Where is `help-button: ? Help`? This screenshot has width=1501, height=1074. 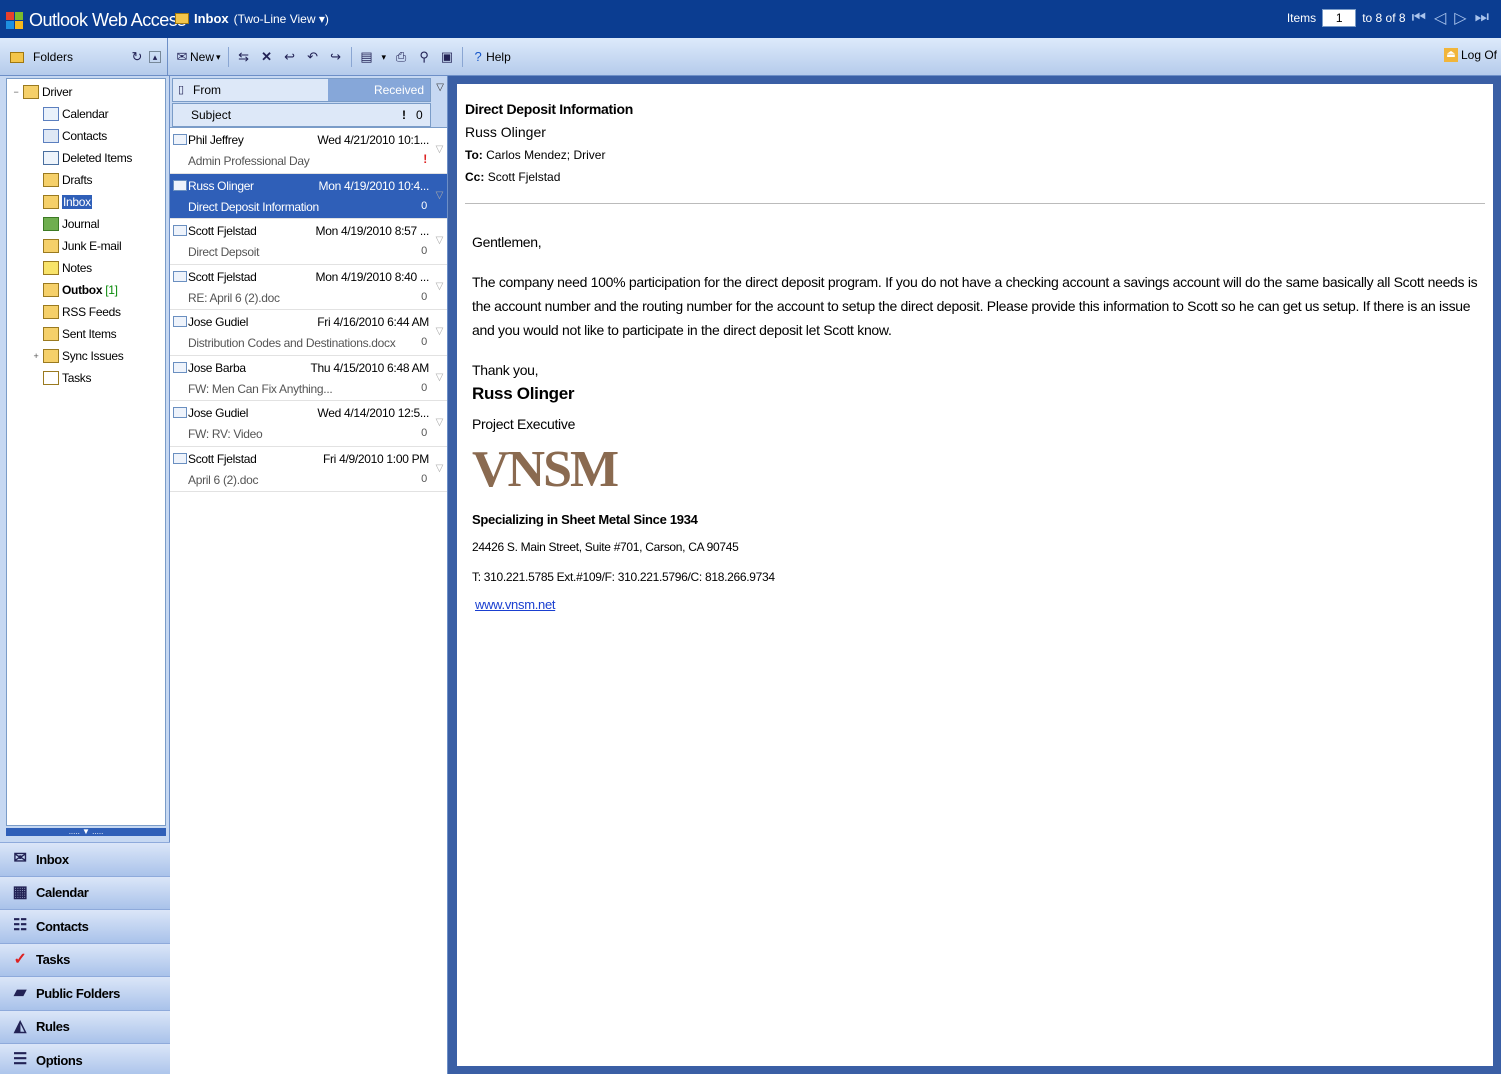 help-button: ? Help is located at coordinates (490, 57).